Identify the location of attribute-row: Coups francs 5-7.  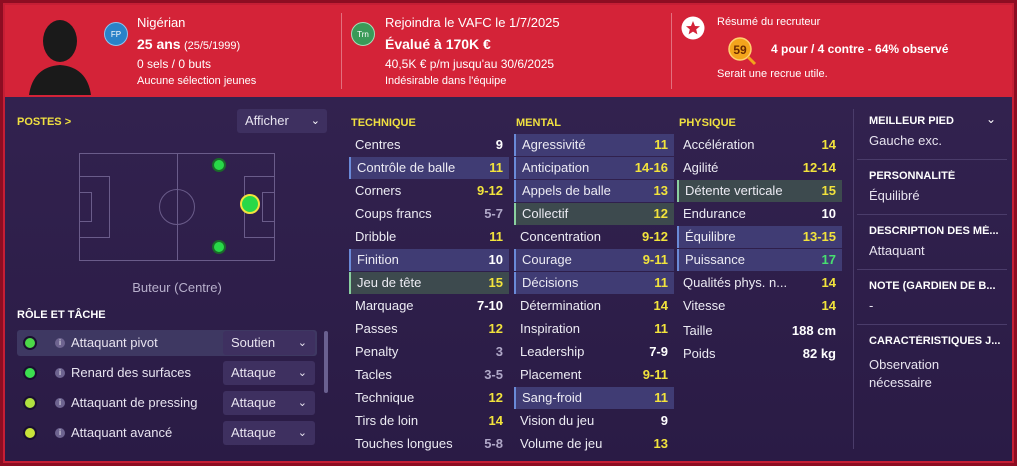
(429, 214).